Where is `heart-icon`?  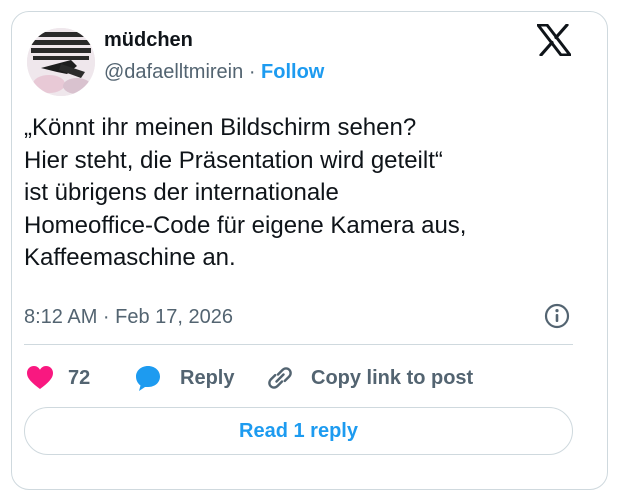 heart-icon is located at coordinates (40, 377).